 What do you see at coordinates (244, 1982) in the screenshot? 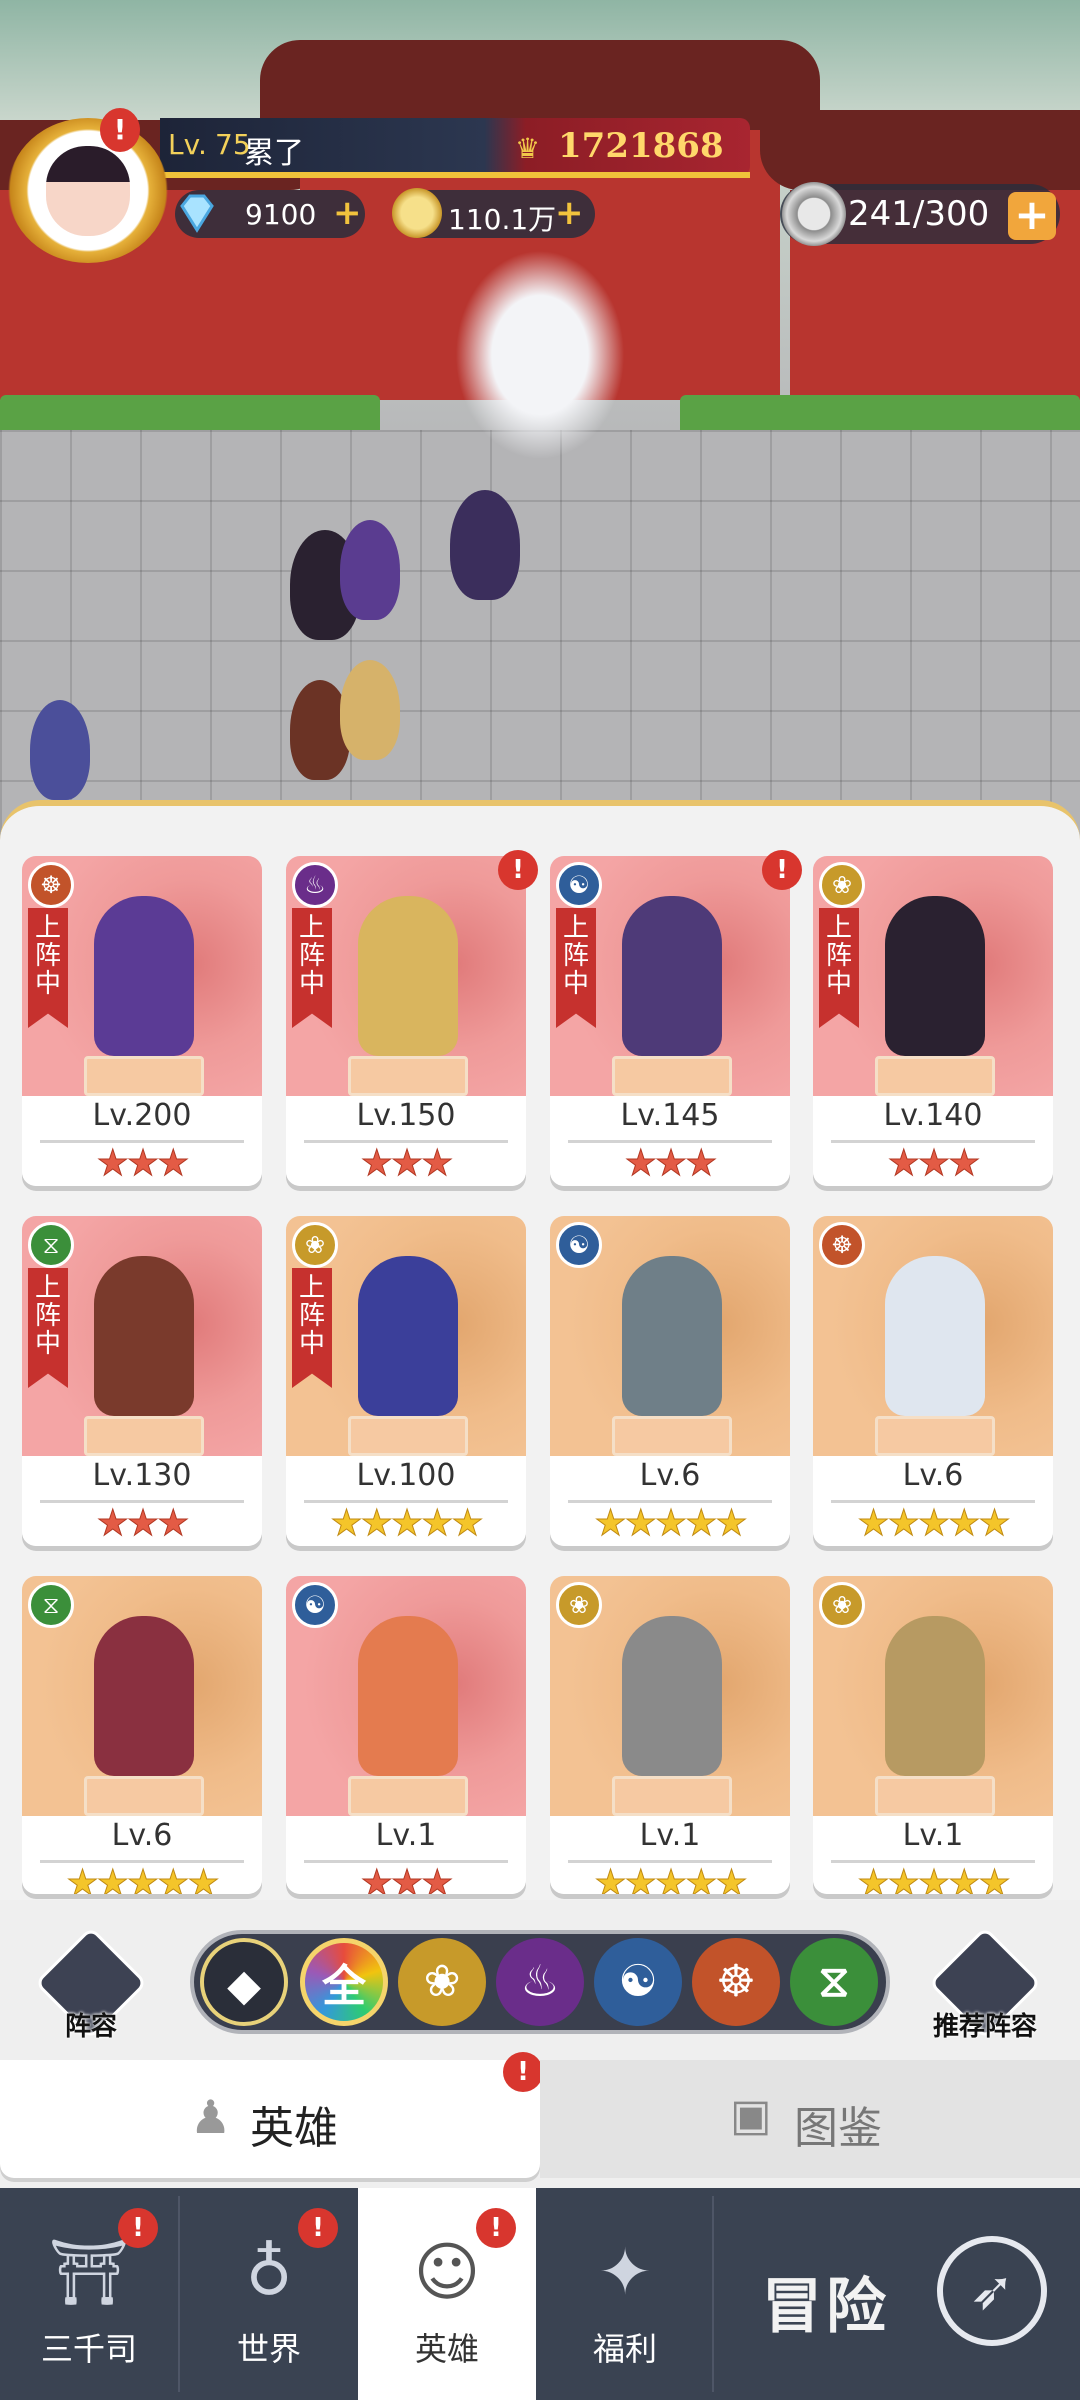
I see `filter-unit-type-icon: ◆` at bounding box center [244, 1982].